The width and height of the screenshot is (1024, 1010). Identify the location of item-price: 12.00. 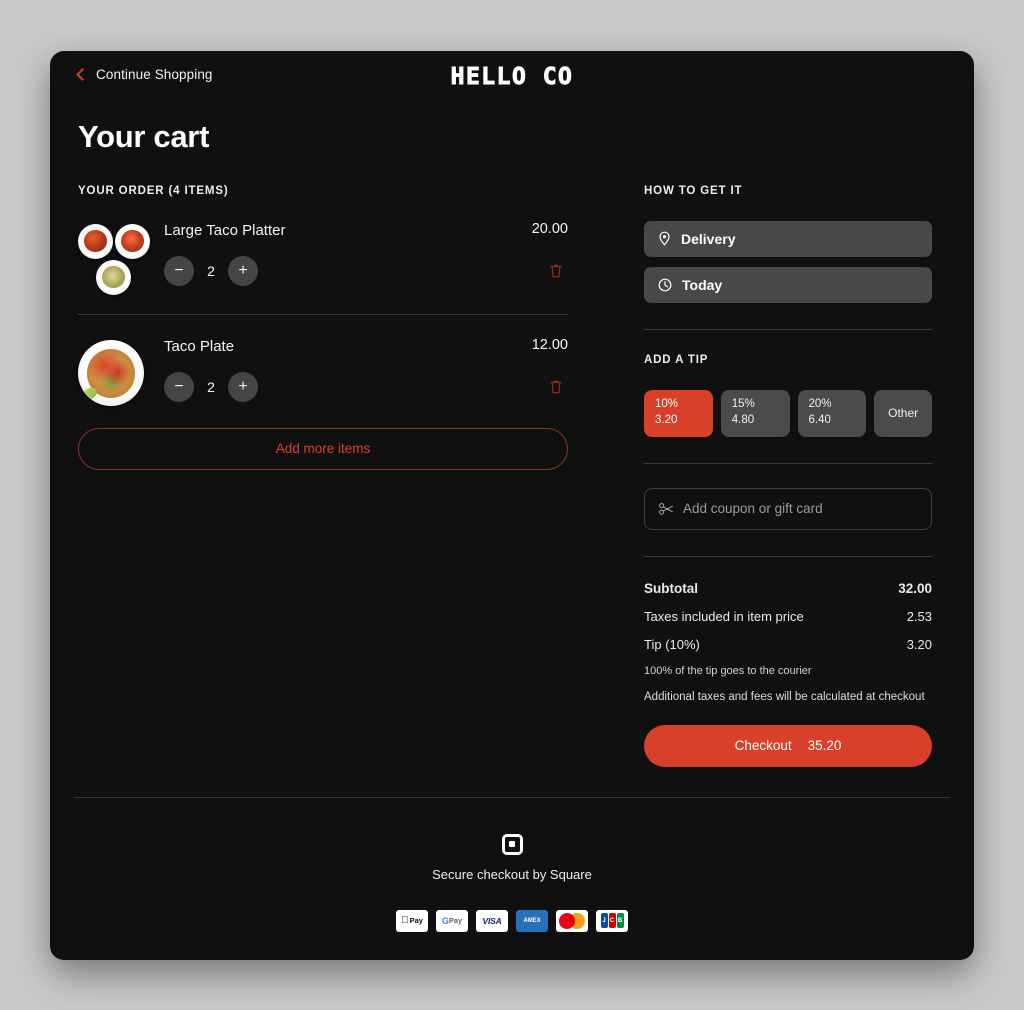
(549, 344).